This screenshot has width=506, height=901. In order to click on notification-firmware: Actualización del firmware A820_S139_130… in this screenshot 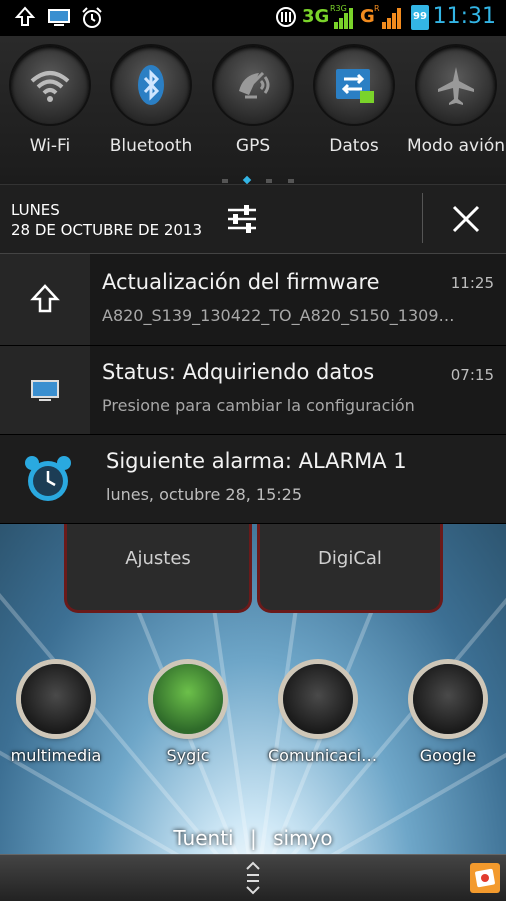, I will do `click(253, 300)`.